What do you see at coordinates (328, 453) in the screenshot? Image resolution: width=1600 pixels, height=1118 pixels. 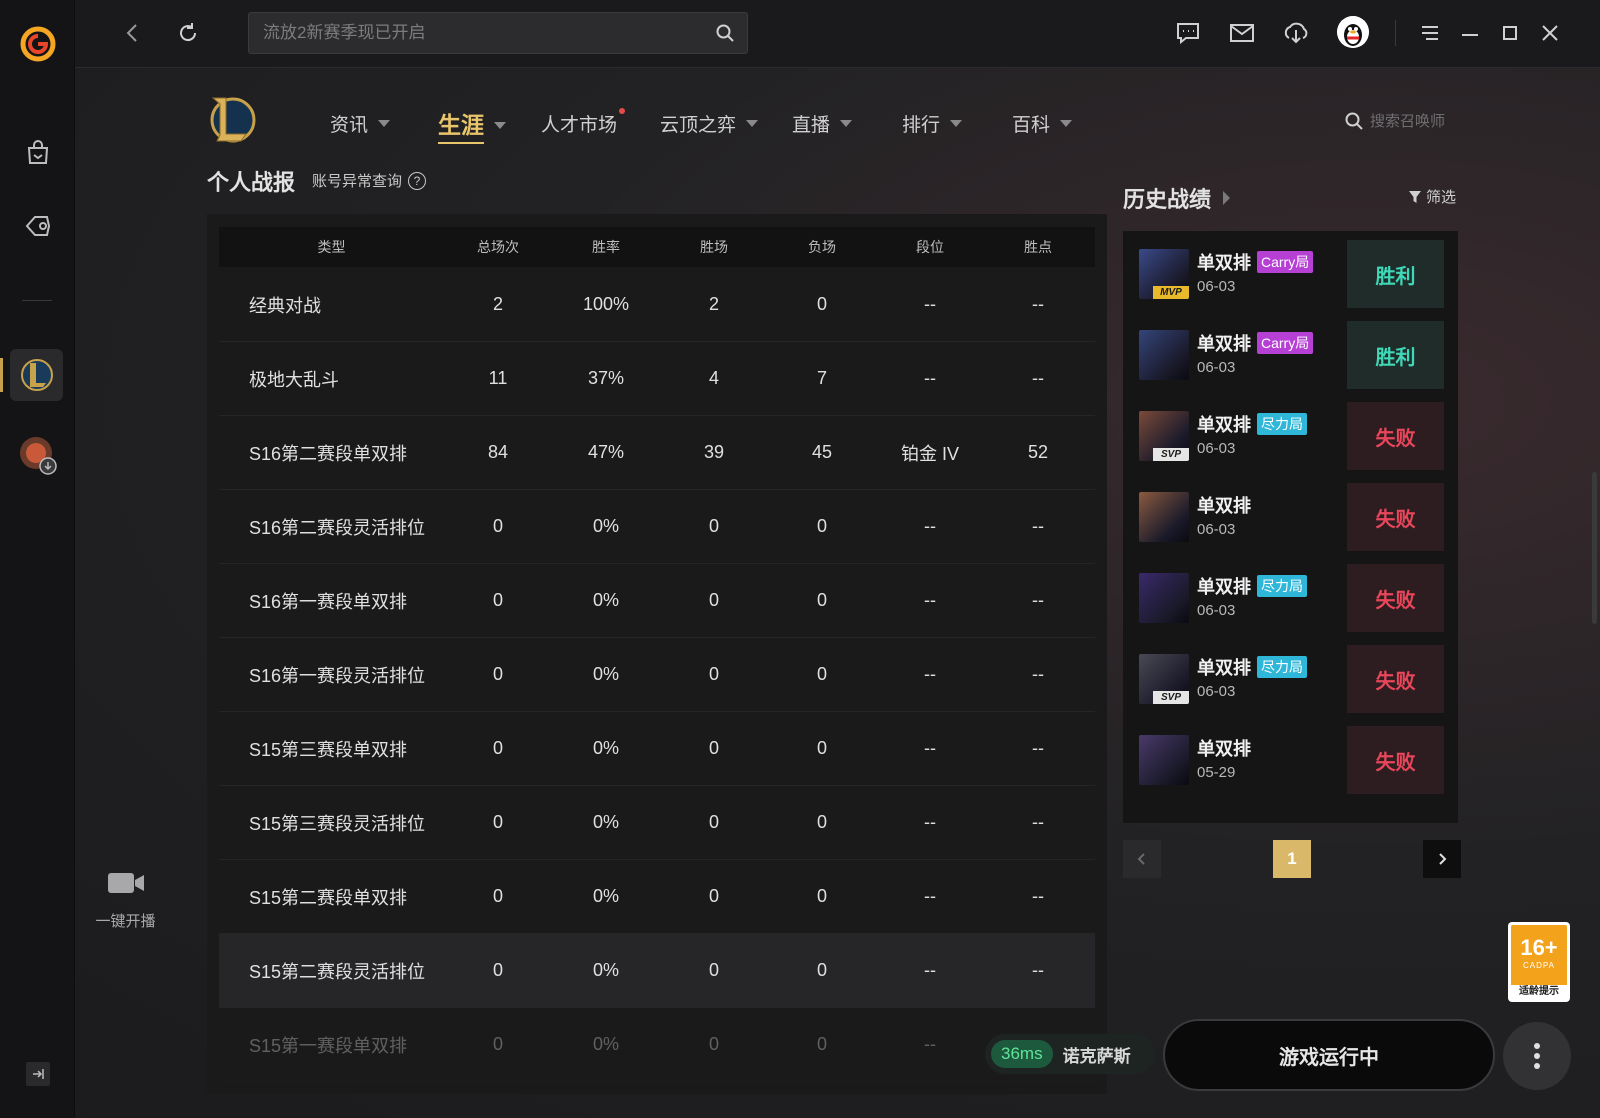 I see `table-cell: S16第二赛段单双排` at bounding box center [328, 453].